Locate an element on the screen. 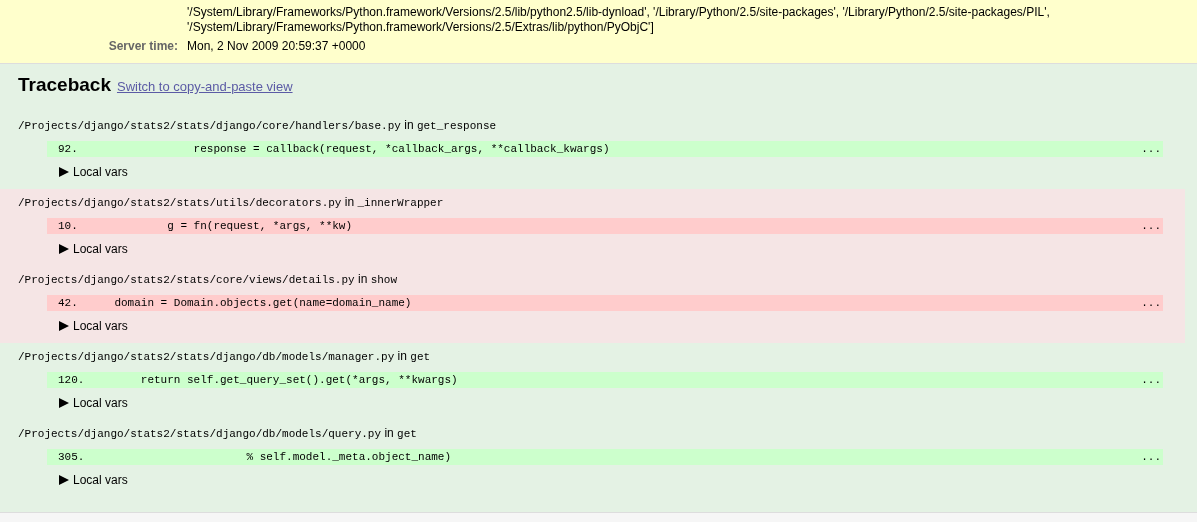 Image resolution: width=1197 pixels, height=522 pixels. line-number: 10. is located at coordinates (68, 226).